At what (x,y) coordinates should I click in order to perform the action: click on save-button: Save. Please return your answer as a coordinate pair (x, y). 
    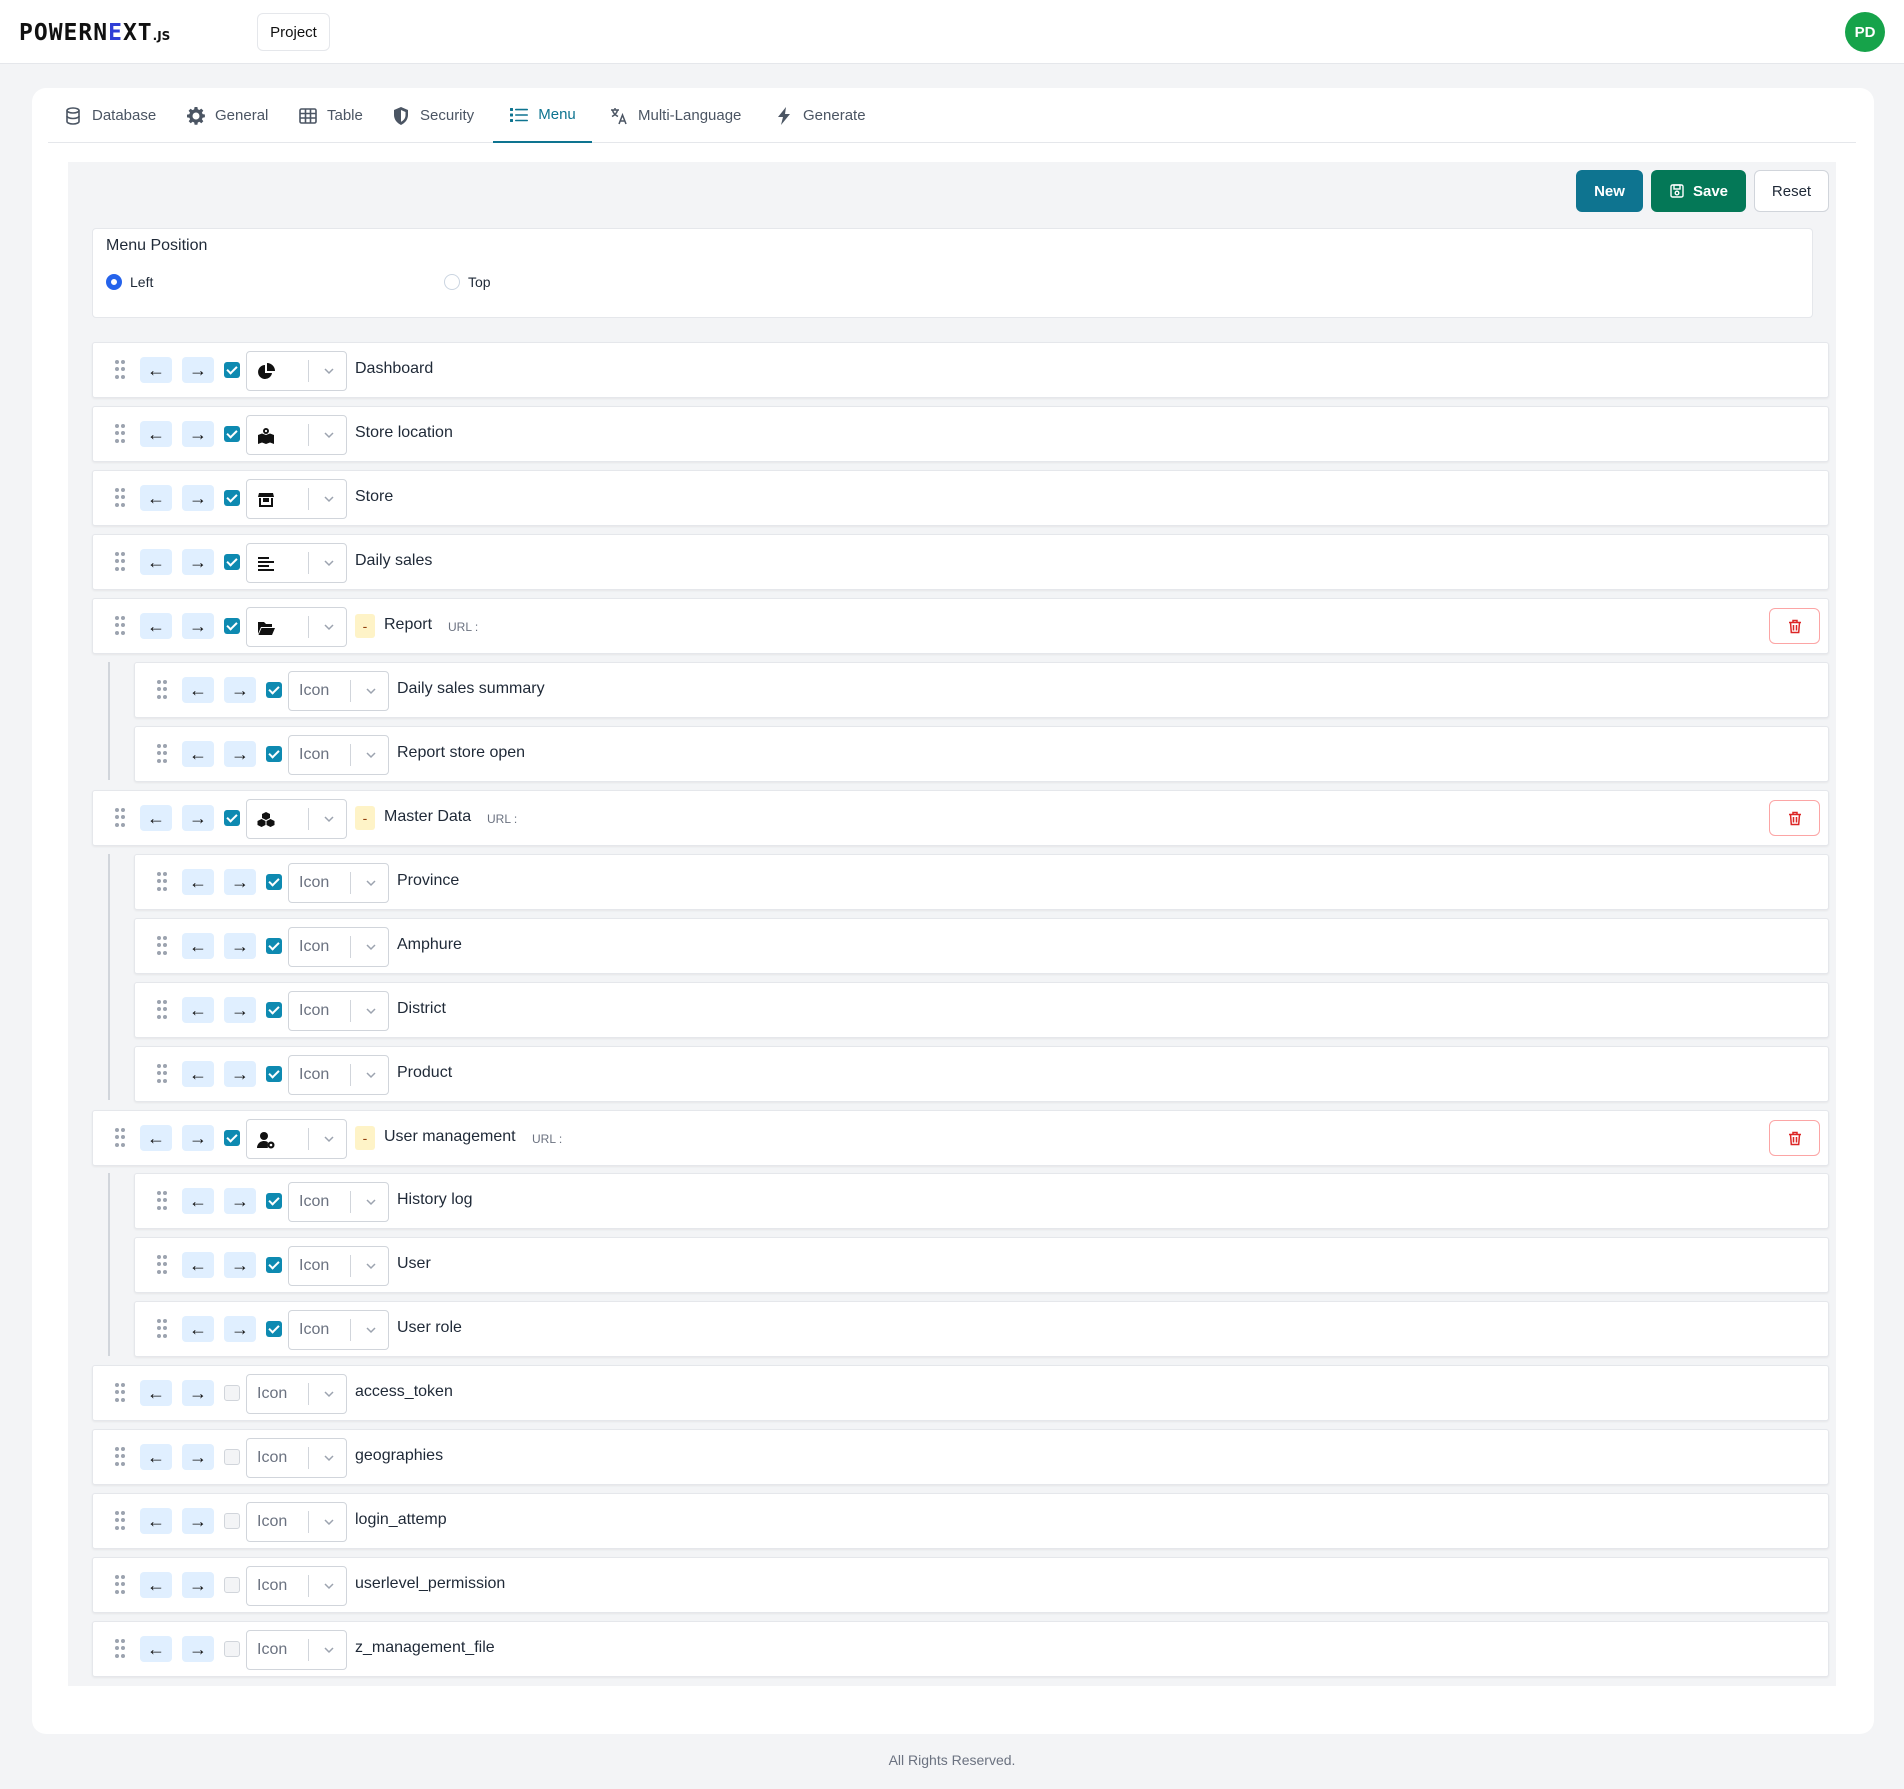
    Looking at the image, I should click on (1698, 191).